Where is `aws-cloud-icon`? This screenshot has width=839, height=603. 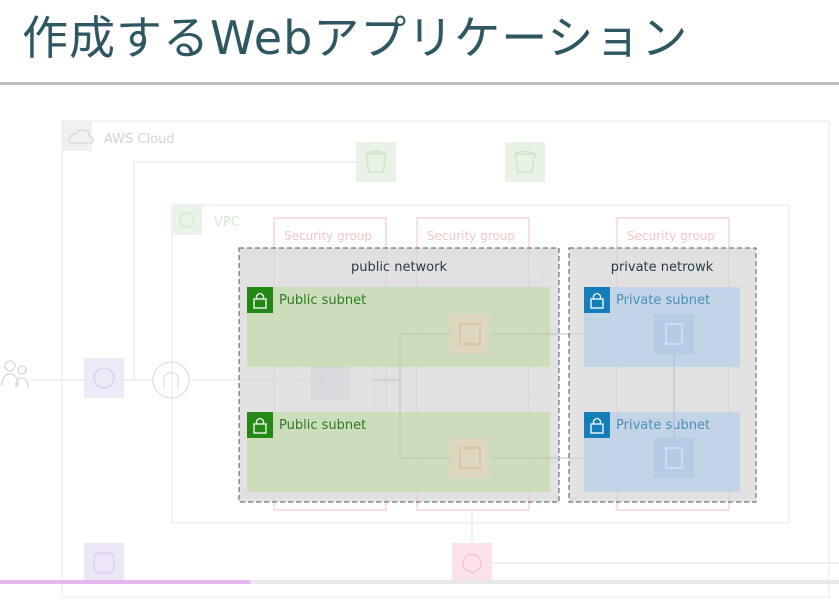 aws-cloud-icon is located at coordinates (77, 136).